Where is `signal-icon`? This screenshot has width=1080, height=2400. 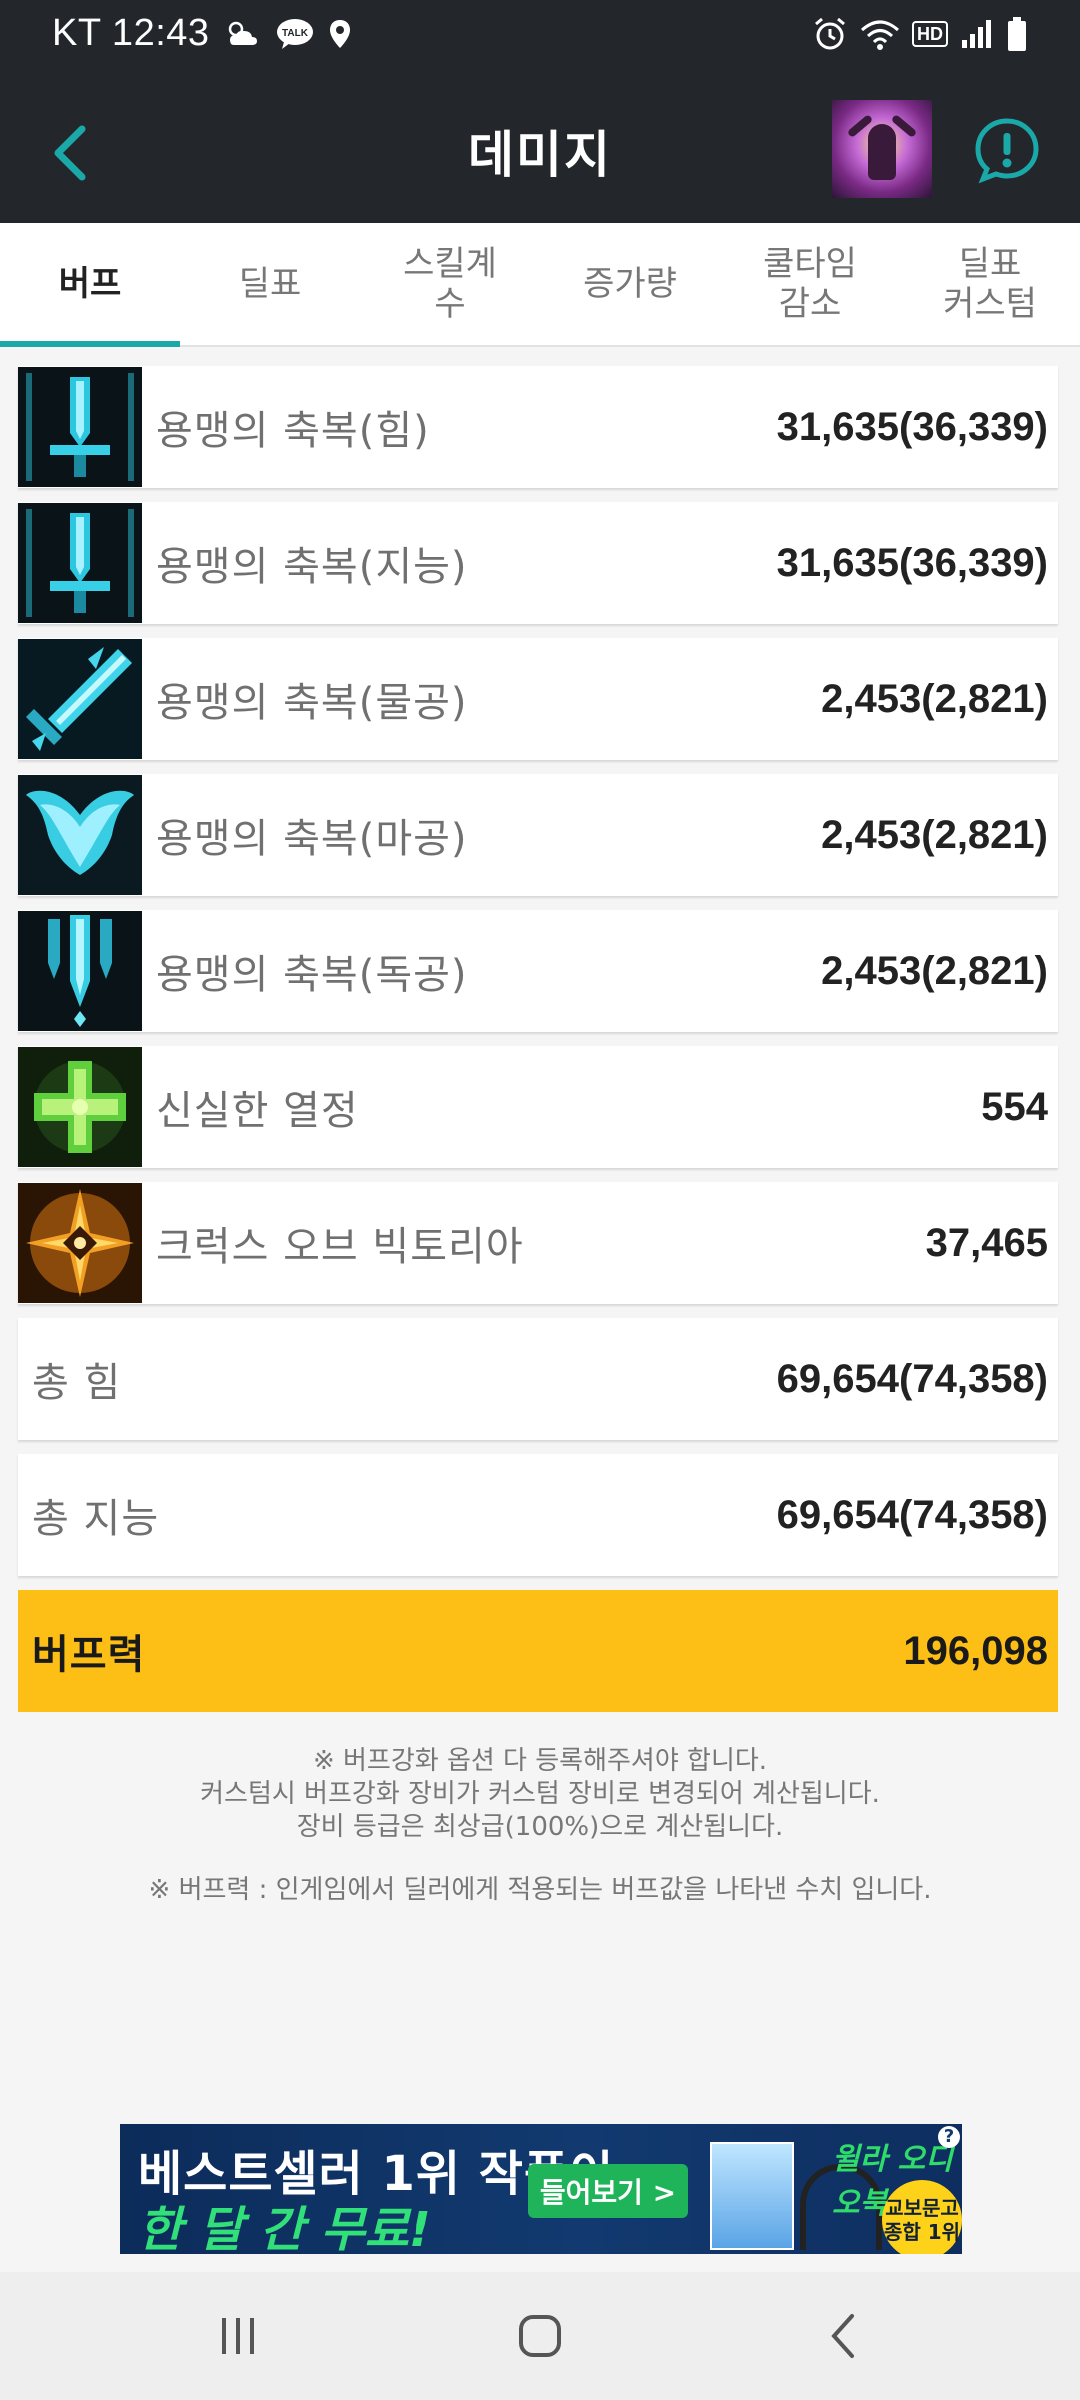 signal-icon is located at coordinates (977, 34).